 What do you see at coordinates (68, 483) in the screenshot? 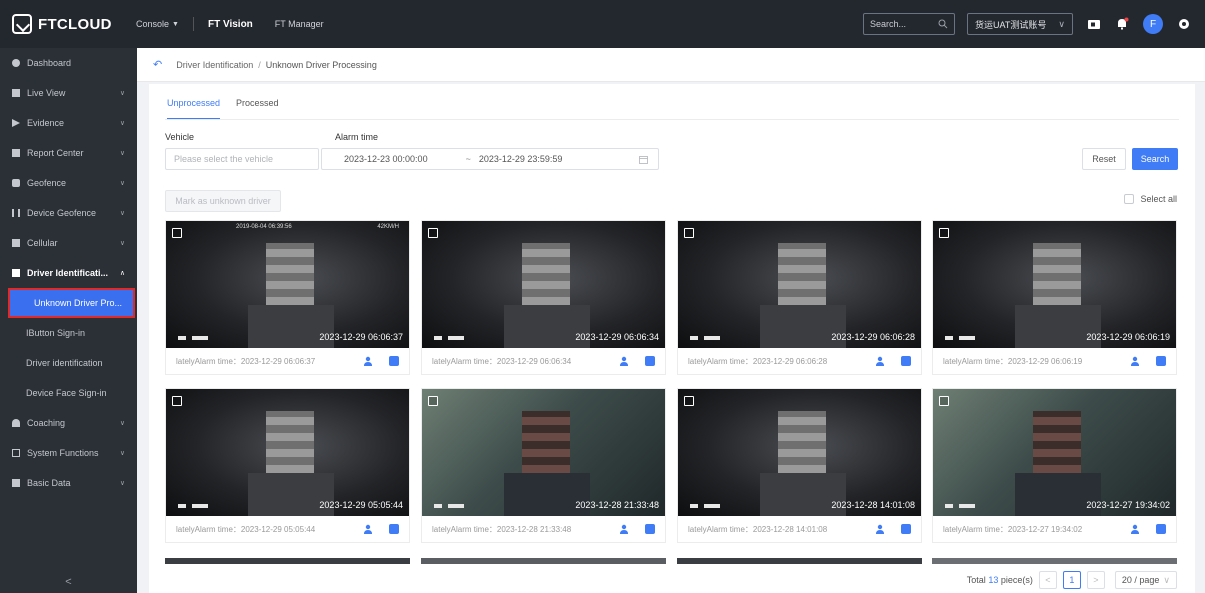
I see `sidebar-item-basic-data: Basic Data ∨` at bounding box center [68, 483].